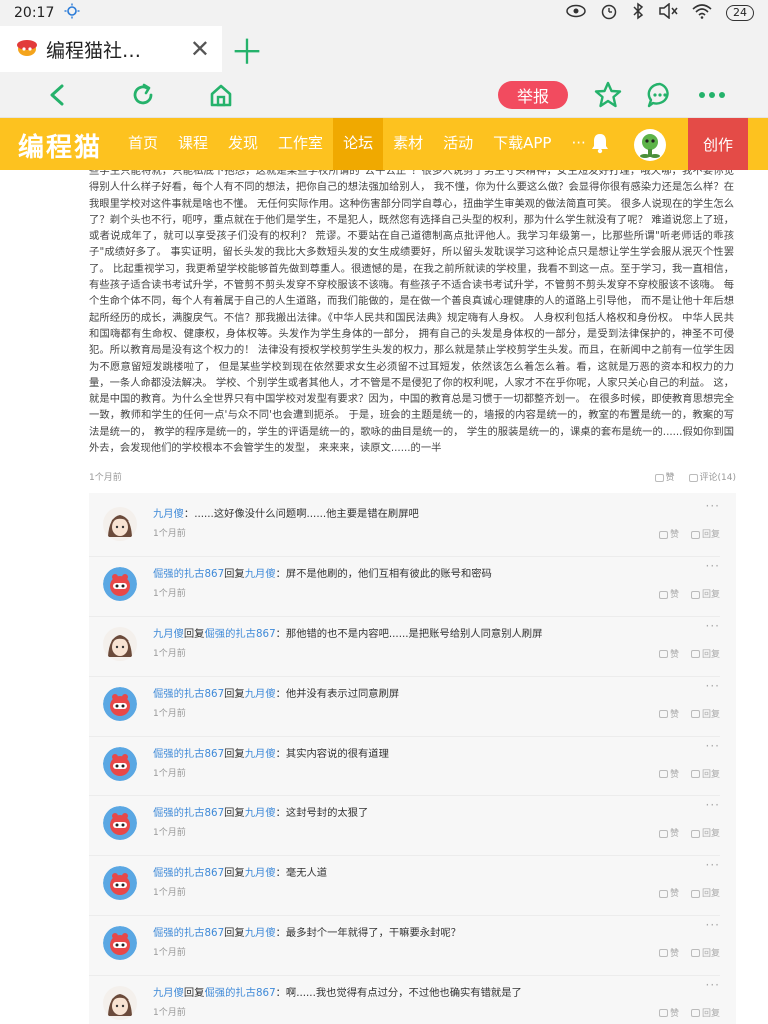 The height and width of the screenshot is (1024, 768). I want to click on menu-item-studio: 工作室, so click(300, 144).